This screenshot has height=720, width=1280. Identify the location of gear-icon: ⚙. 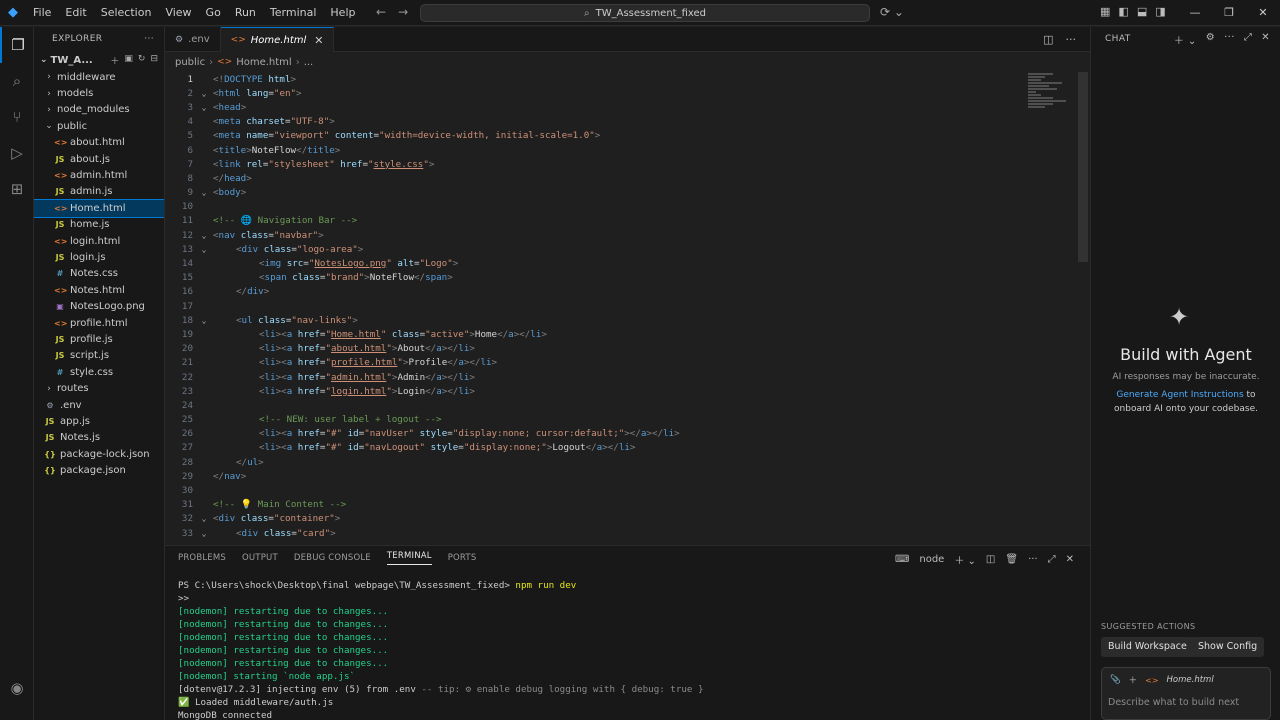
(1210, 39).